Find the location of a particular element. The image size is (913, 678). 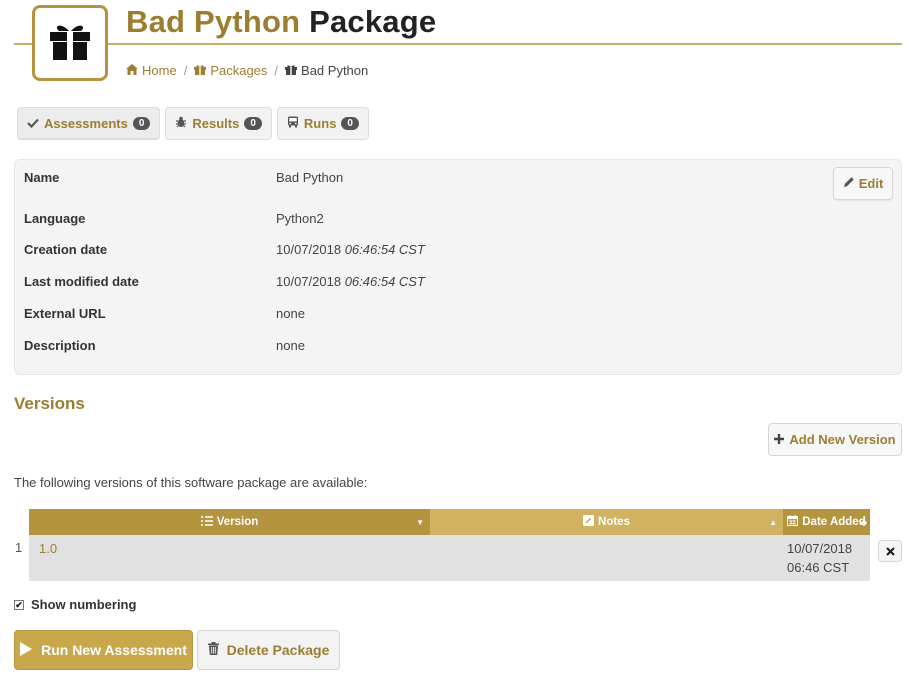

detail-value-text: Bad Python is located at coordinates (310, 177).